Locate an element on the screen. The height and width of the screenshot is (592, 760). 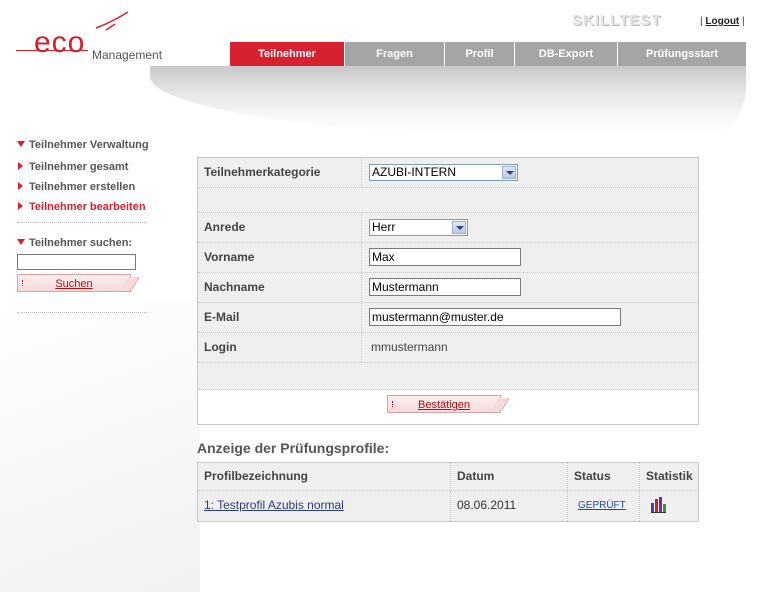
login-label: Login is located at coordinates (280, 347).